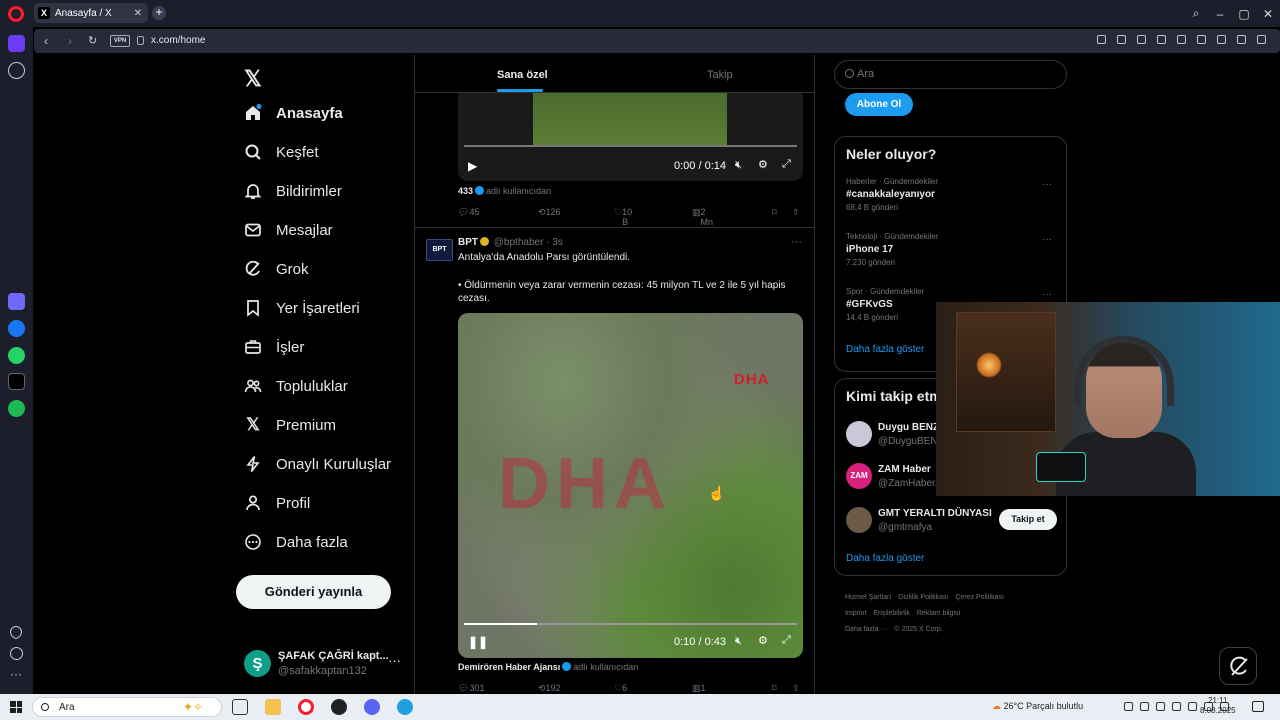 The width and height of the screenshot is (1280, 720). Describe the element at coordinates (91, 13) in the screenshot. I see `browser-tab: X Anasayfa / X ✕` at that location.